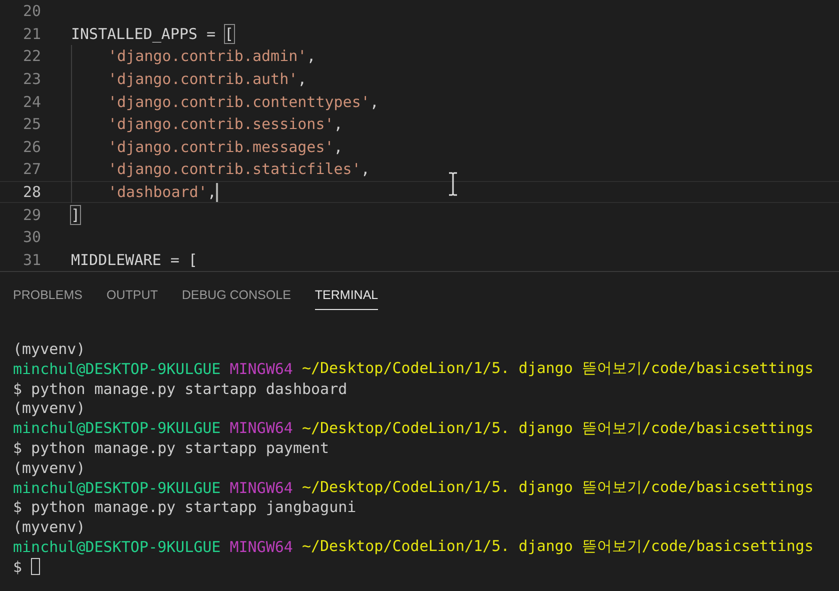 This screenshot has height=591, width=839. I want to click on terminal-cursor, so click(35, 567).